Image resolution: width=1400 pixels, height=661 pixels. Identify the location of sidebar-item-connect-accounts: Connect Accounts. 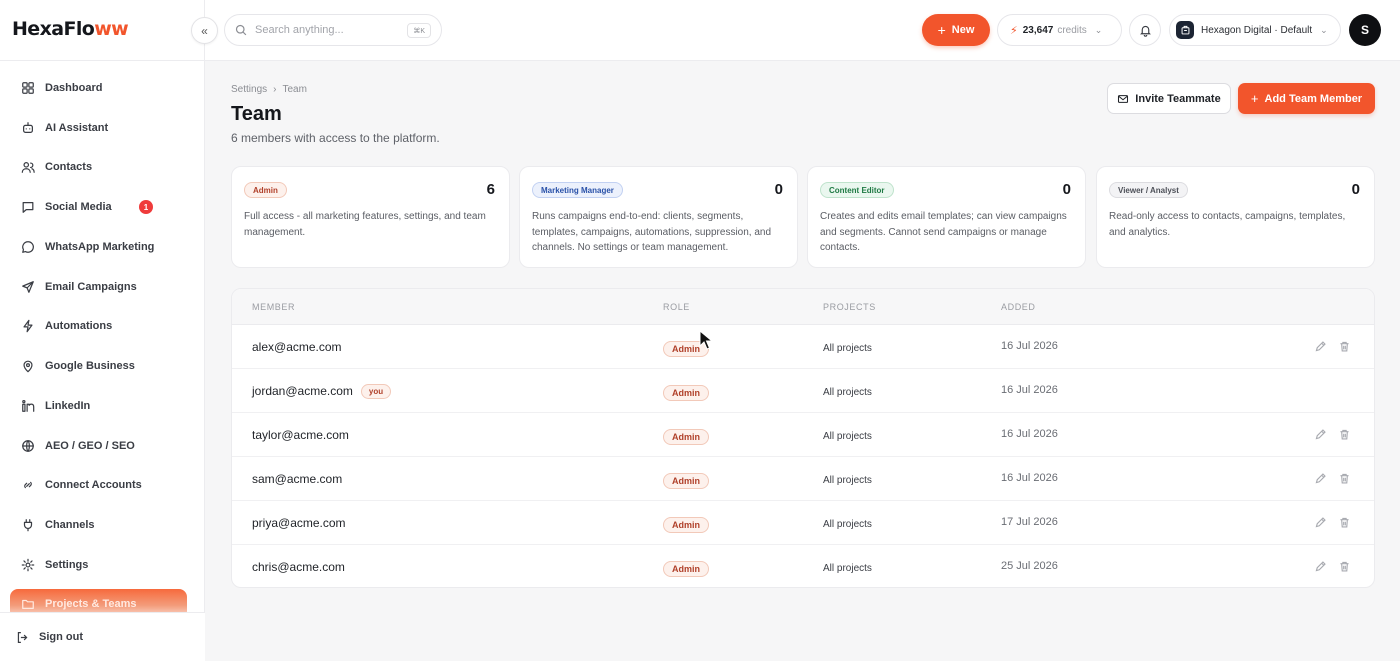
(102, 486).